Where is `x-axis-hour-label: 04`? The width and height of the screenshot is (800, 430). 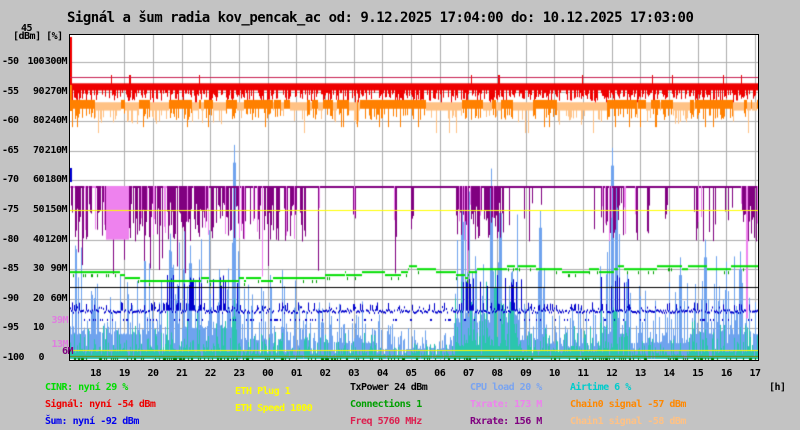 x-axis-hour-label: 04 is located at coordinates (382, 373).